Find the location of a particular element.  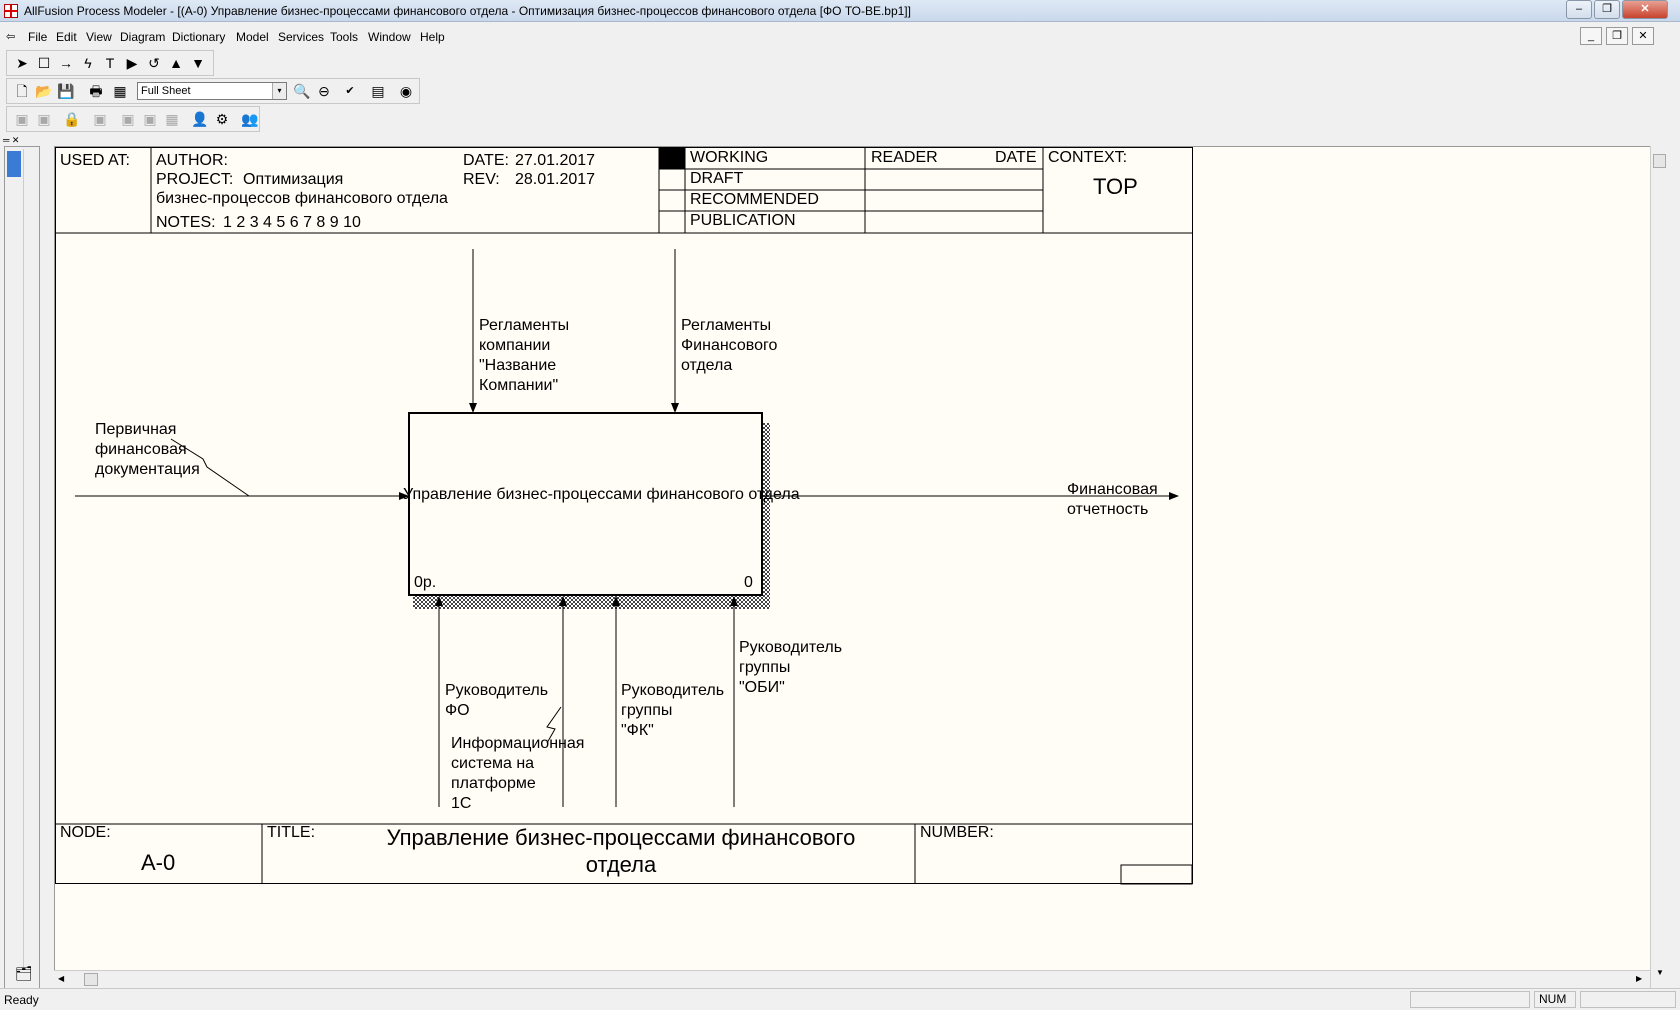

diagram-title-line1: Управление бизнес-процессами финансового is located at coordinates (621, 837).